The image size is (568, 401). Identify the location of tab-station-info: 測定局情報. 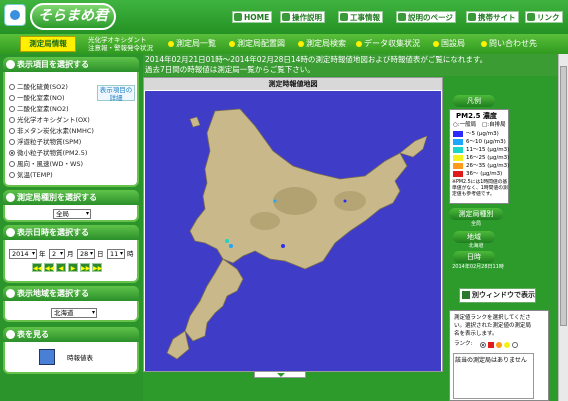
(48, 44).